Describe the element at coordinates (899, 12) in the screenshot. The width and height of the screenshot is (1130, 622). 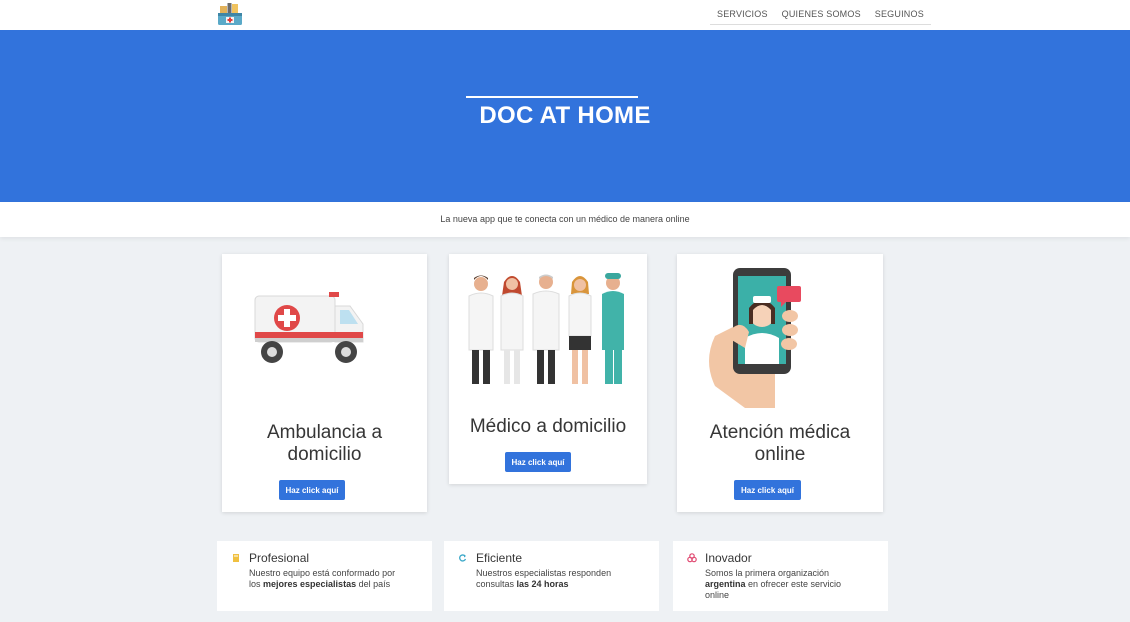
I see `nav-seguinos: SEGUINOS` at that location.